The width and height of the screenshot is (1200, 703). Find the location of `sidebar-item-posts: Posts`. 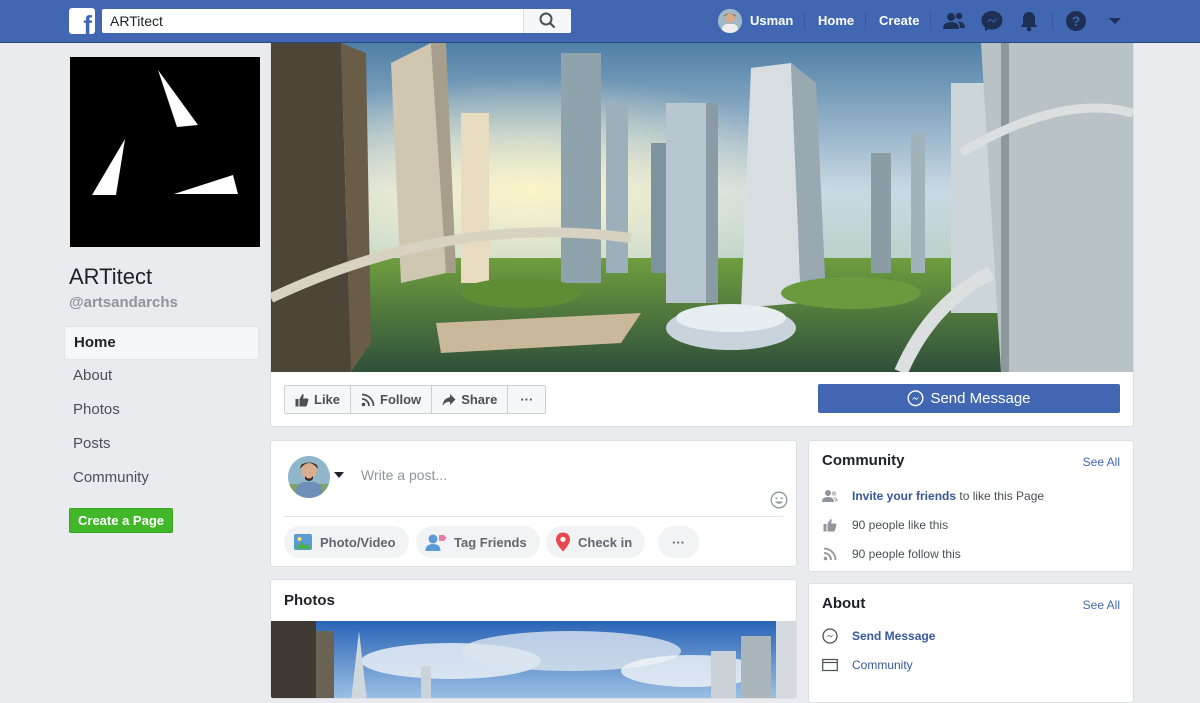

sidebar-item-posts: Posts is located at coordinates (161, 445).